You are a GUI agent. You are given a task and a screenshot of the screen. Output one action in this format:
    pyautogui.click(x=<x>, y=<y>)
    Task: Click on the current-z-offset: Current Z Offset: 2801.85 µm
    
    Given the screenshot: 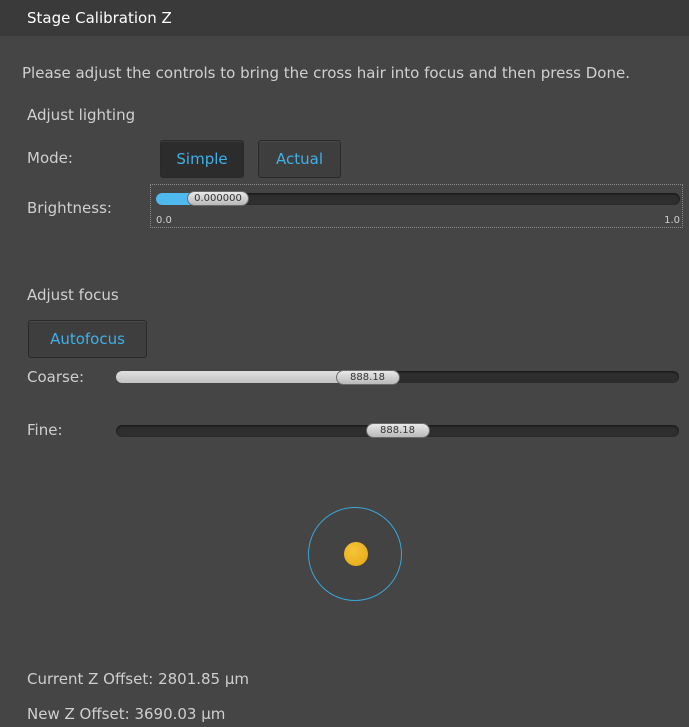 What is the action you would take?
    pyautogui.click(x=138, y=679)
    